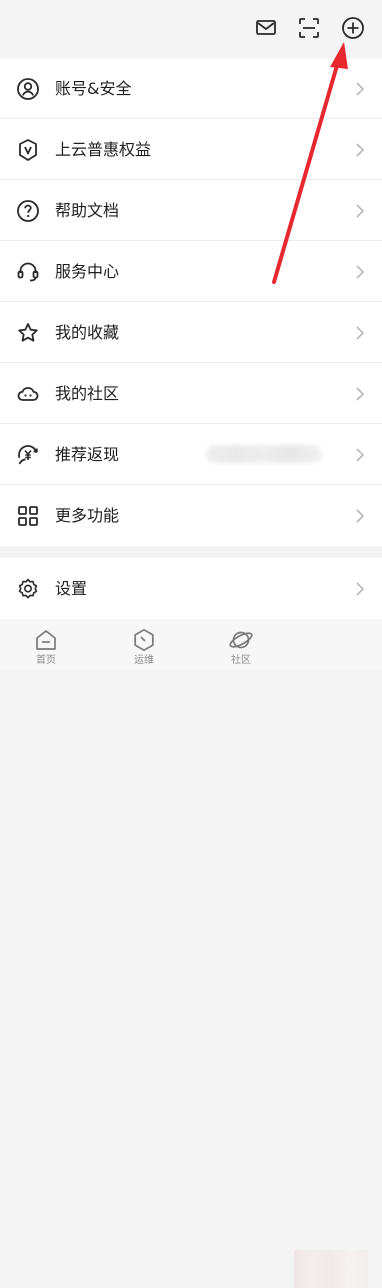  I want to click on menu-item-label: 服务中心, so click(87, 271).